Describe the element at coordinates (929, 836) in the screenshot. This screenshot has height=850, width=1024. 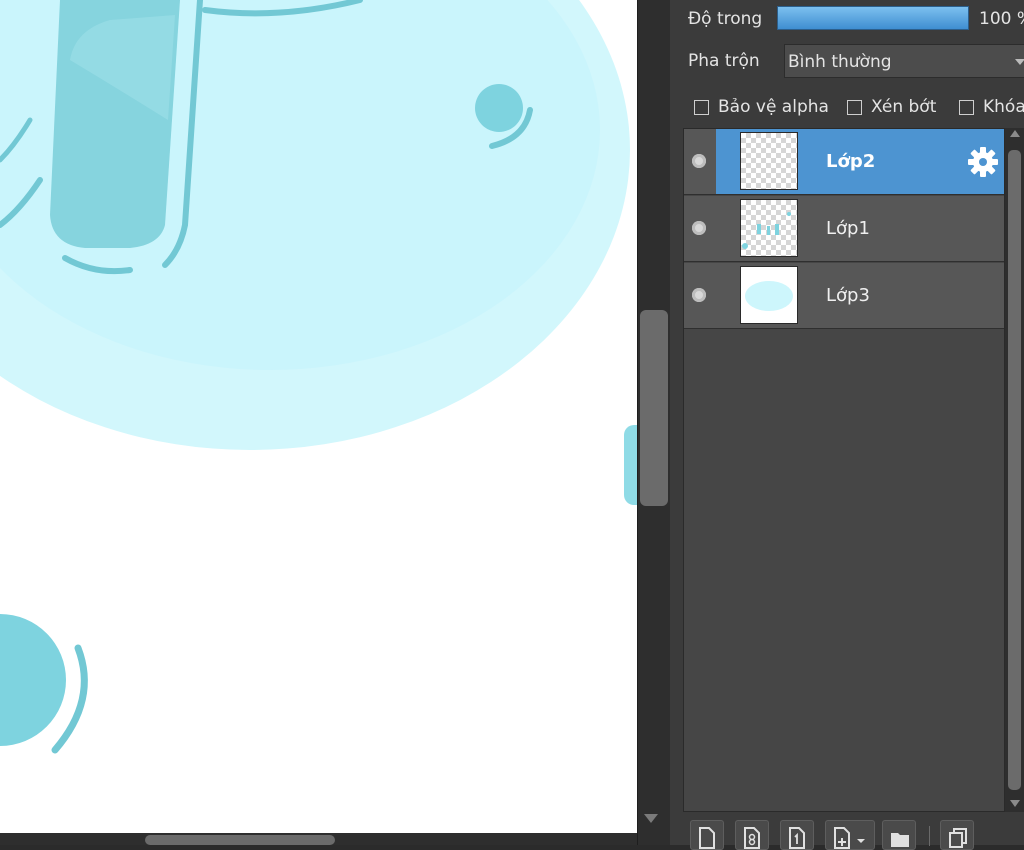
I see `toolbar-divider` at that location.